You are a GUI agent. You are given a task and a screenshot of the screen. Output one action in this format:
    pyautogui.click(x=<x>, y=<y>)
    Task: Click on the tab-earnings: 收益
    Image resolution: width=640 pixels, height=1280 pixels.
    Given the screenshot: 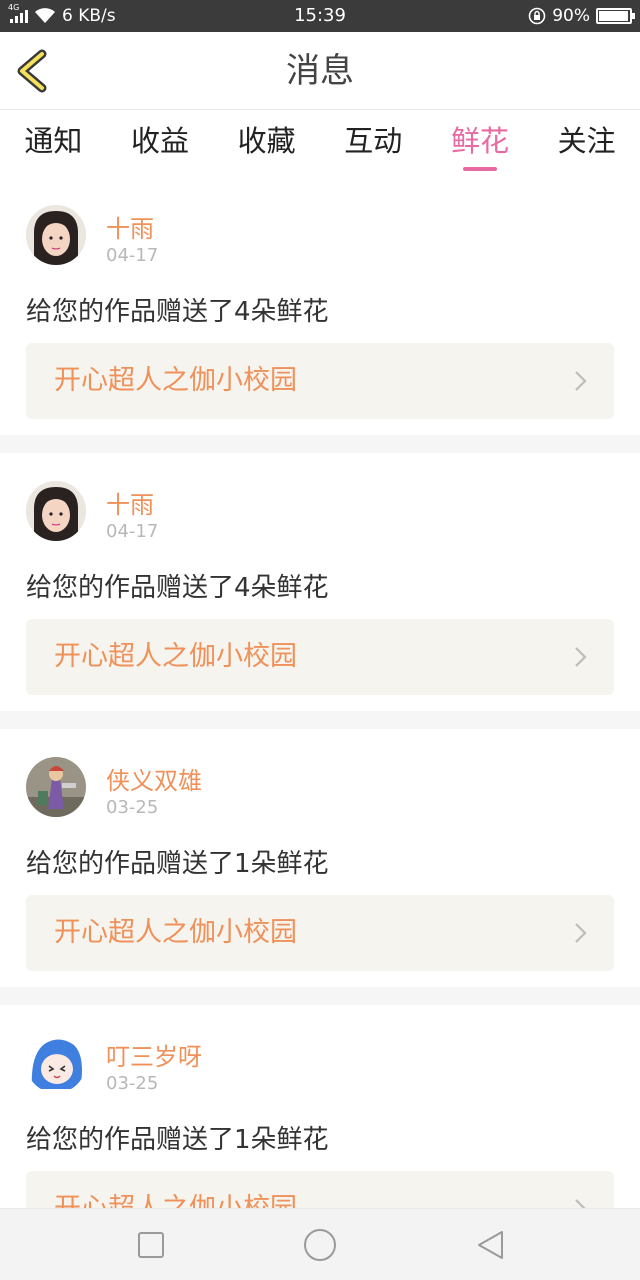 What is the action you would take?
    pyautogui.click(x=160, y=144)
    